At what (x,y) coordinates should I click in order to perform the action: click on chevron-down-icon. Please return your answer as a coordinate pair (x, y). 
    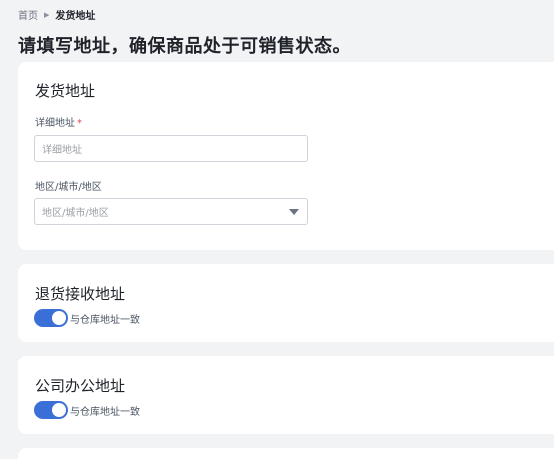
    Looking at the image, I should click on (294, 212).